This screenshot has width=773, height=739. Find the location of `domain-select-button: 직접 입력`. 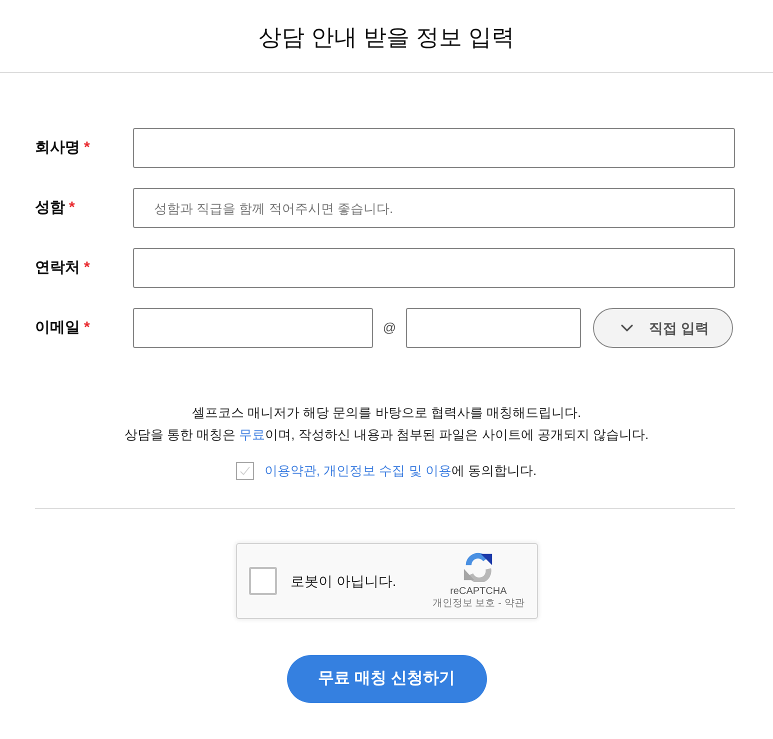

domain-select-button: 직접 입력 is located at coordinates (663, 328).